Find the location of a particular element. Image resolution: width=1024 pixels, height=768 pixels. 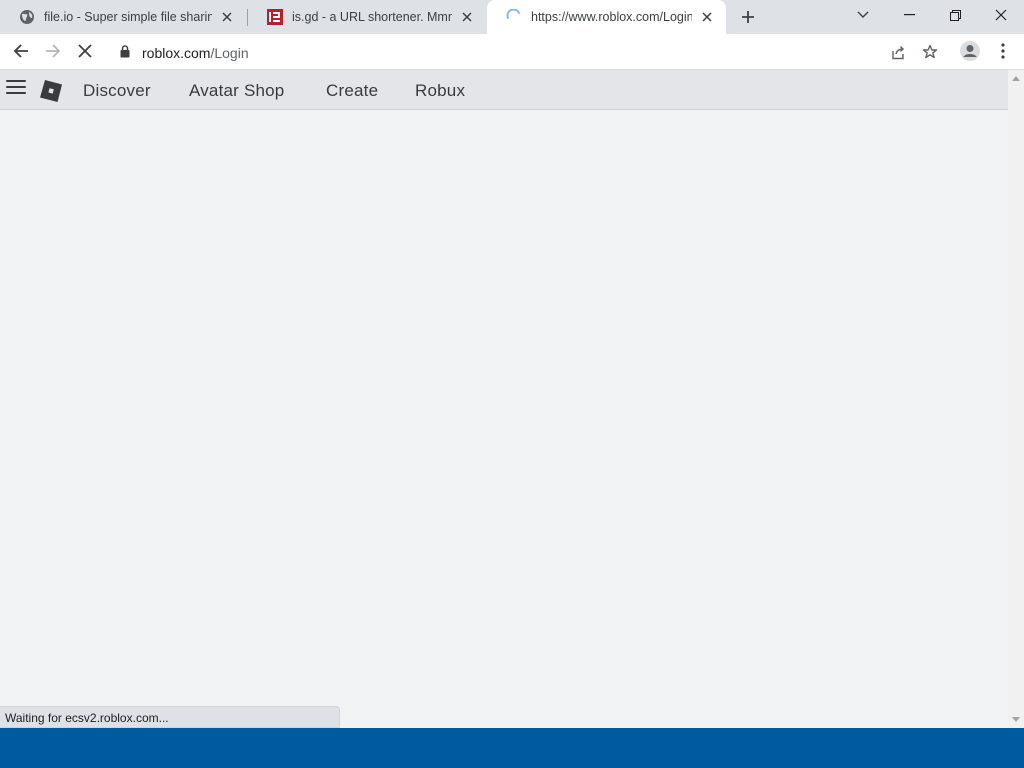

url-domain: roblox.com is located at coordinates (176, 53).